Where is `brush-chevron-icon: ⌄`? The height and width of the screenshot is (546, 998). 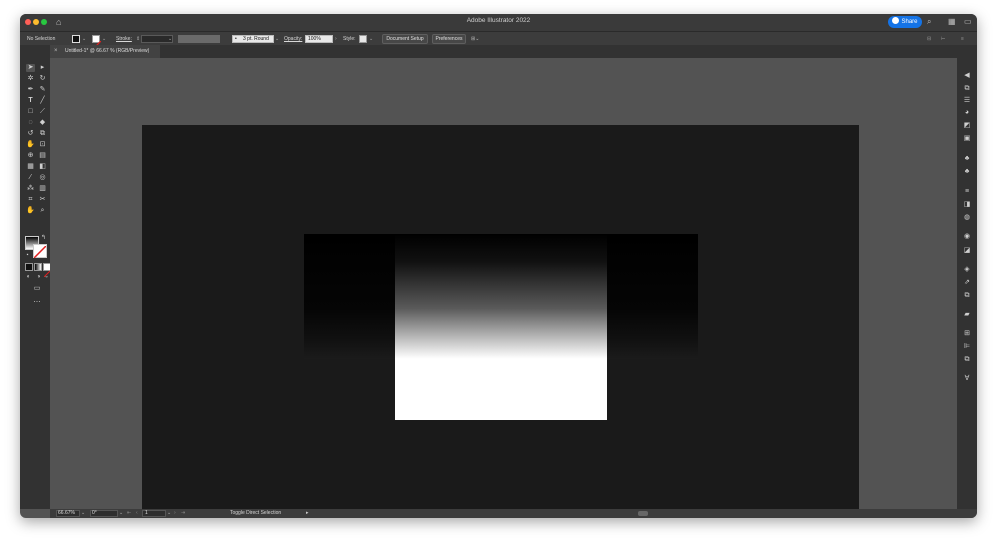 brush-chevron-icon: ⌄ is located at coordinates (277, 39).